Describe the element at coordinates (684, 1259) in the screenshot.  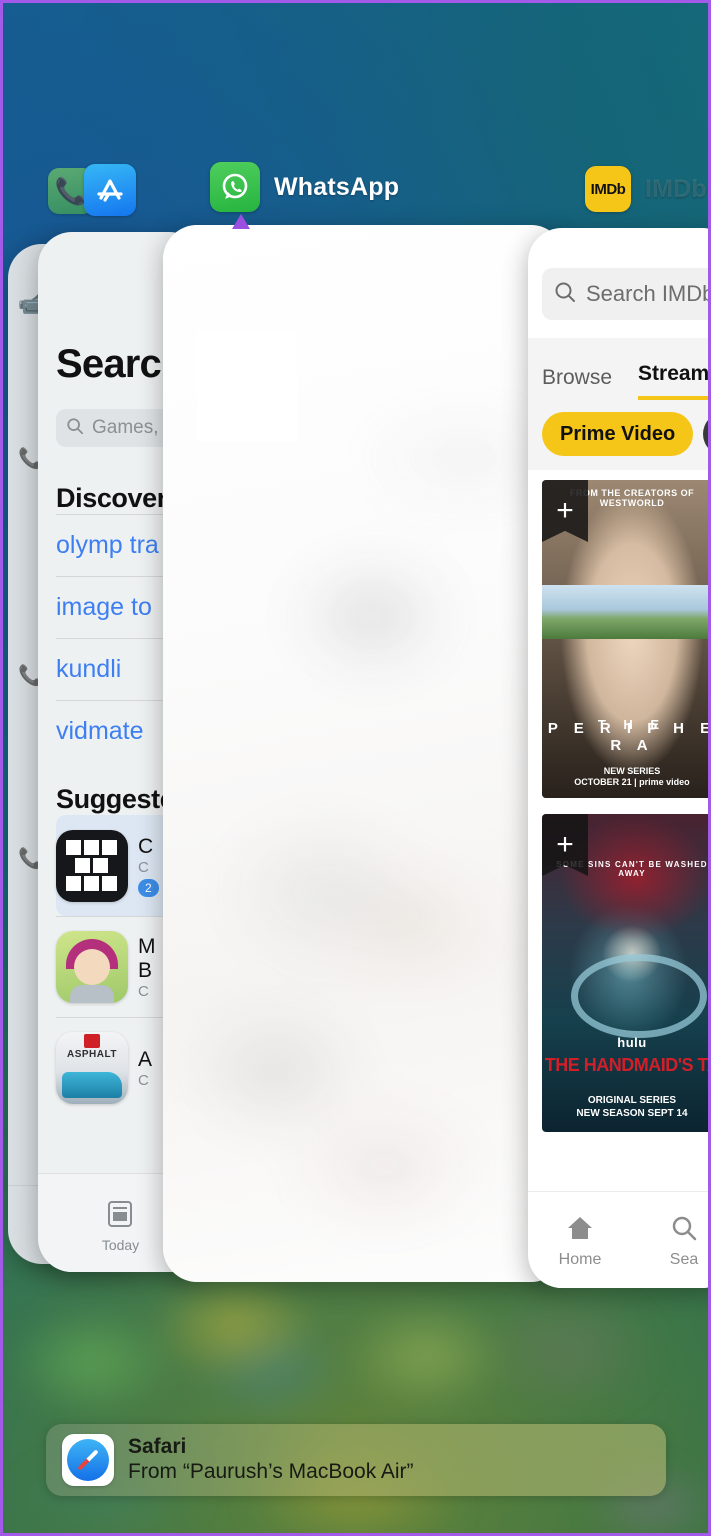
I see `tab-label: Sea` at that location.